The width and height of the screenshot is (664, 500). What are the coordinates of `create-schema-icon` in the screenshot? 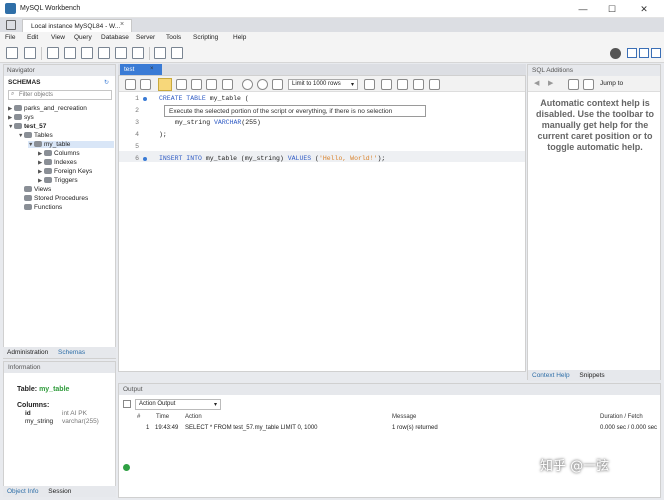 It's located at (70, 53).